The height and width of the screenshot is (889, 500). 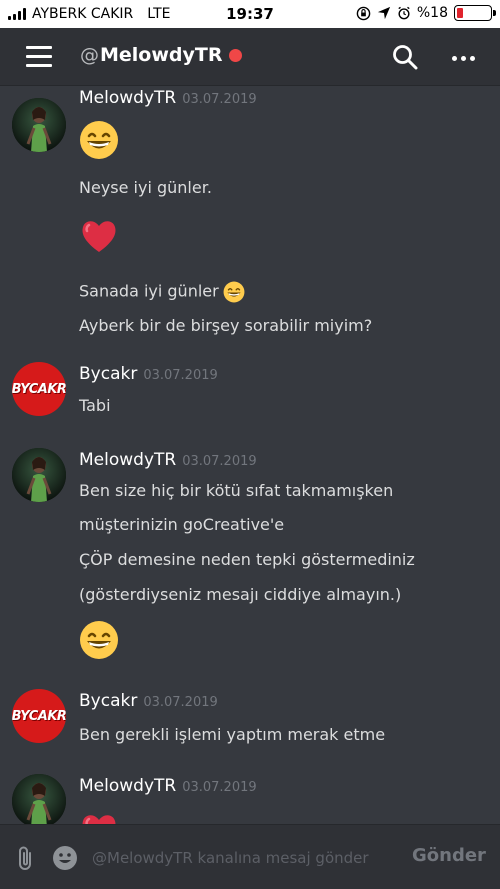 What do you see at coordinates (250, 57) in the screenshot?
I see `channel-header: @ MelowdyTR` at bounding box center [250, 57].